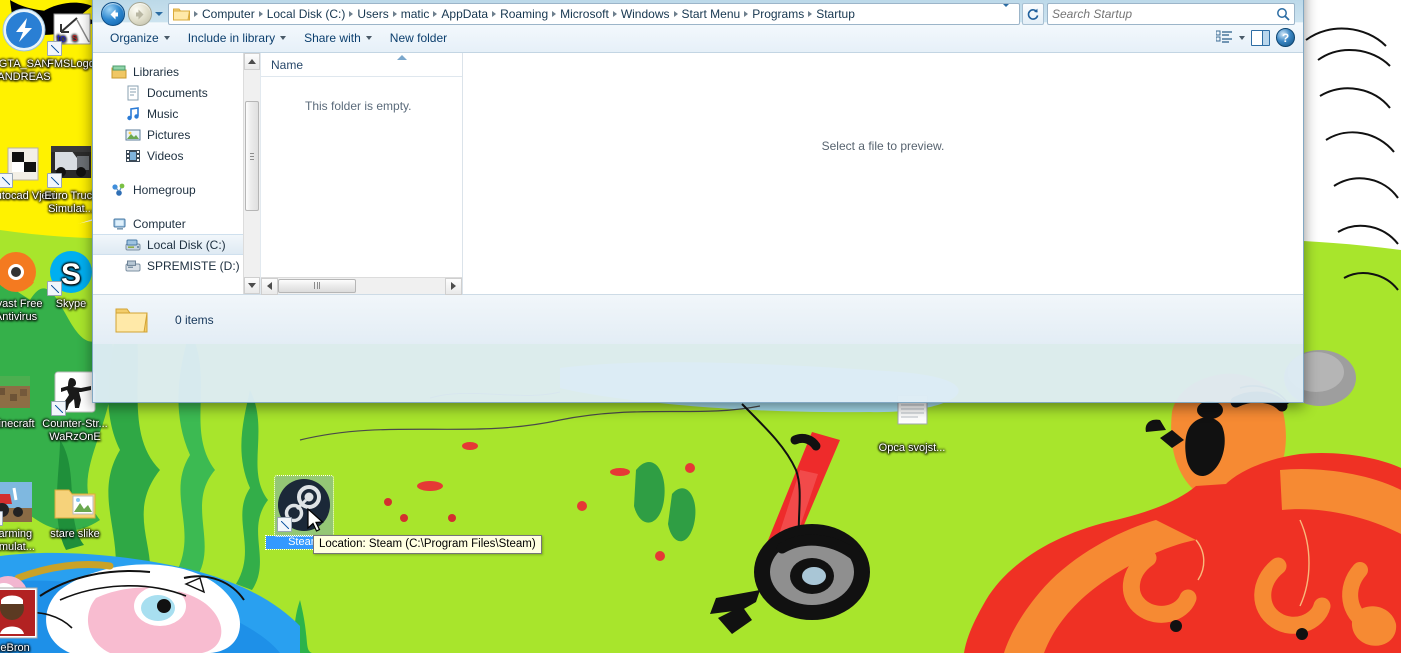 This screenshot has width=1401, height=653. Describe the element at coordinates (15, 647) in the screenshot. I see `desktop-icon-label: LeBron` at that location.